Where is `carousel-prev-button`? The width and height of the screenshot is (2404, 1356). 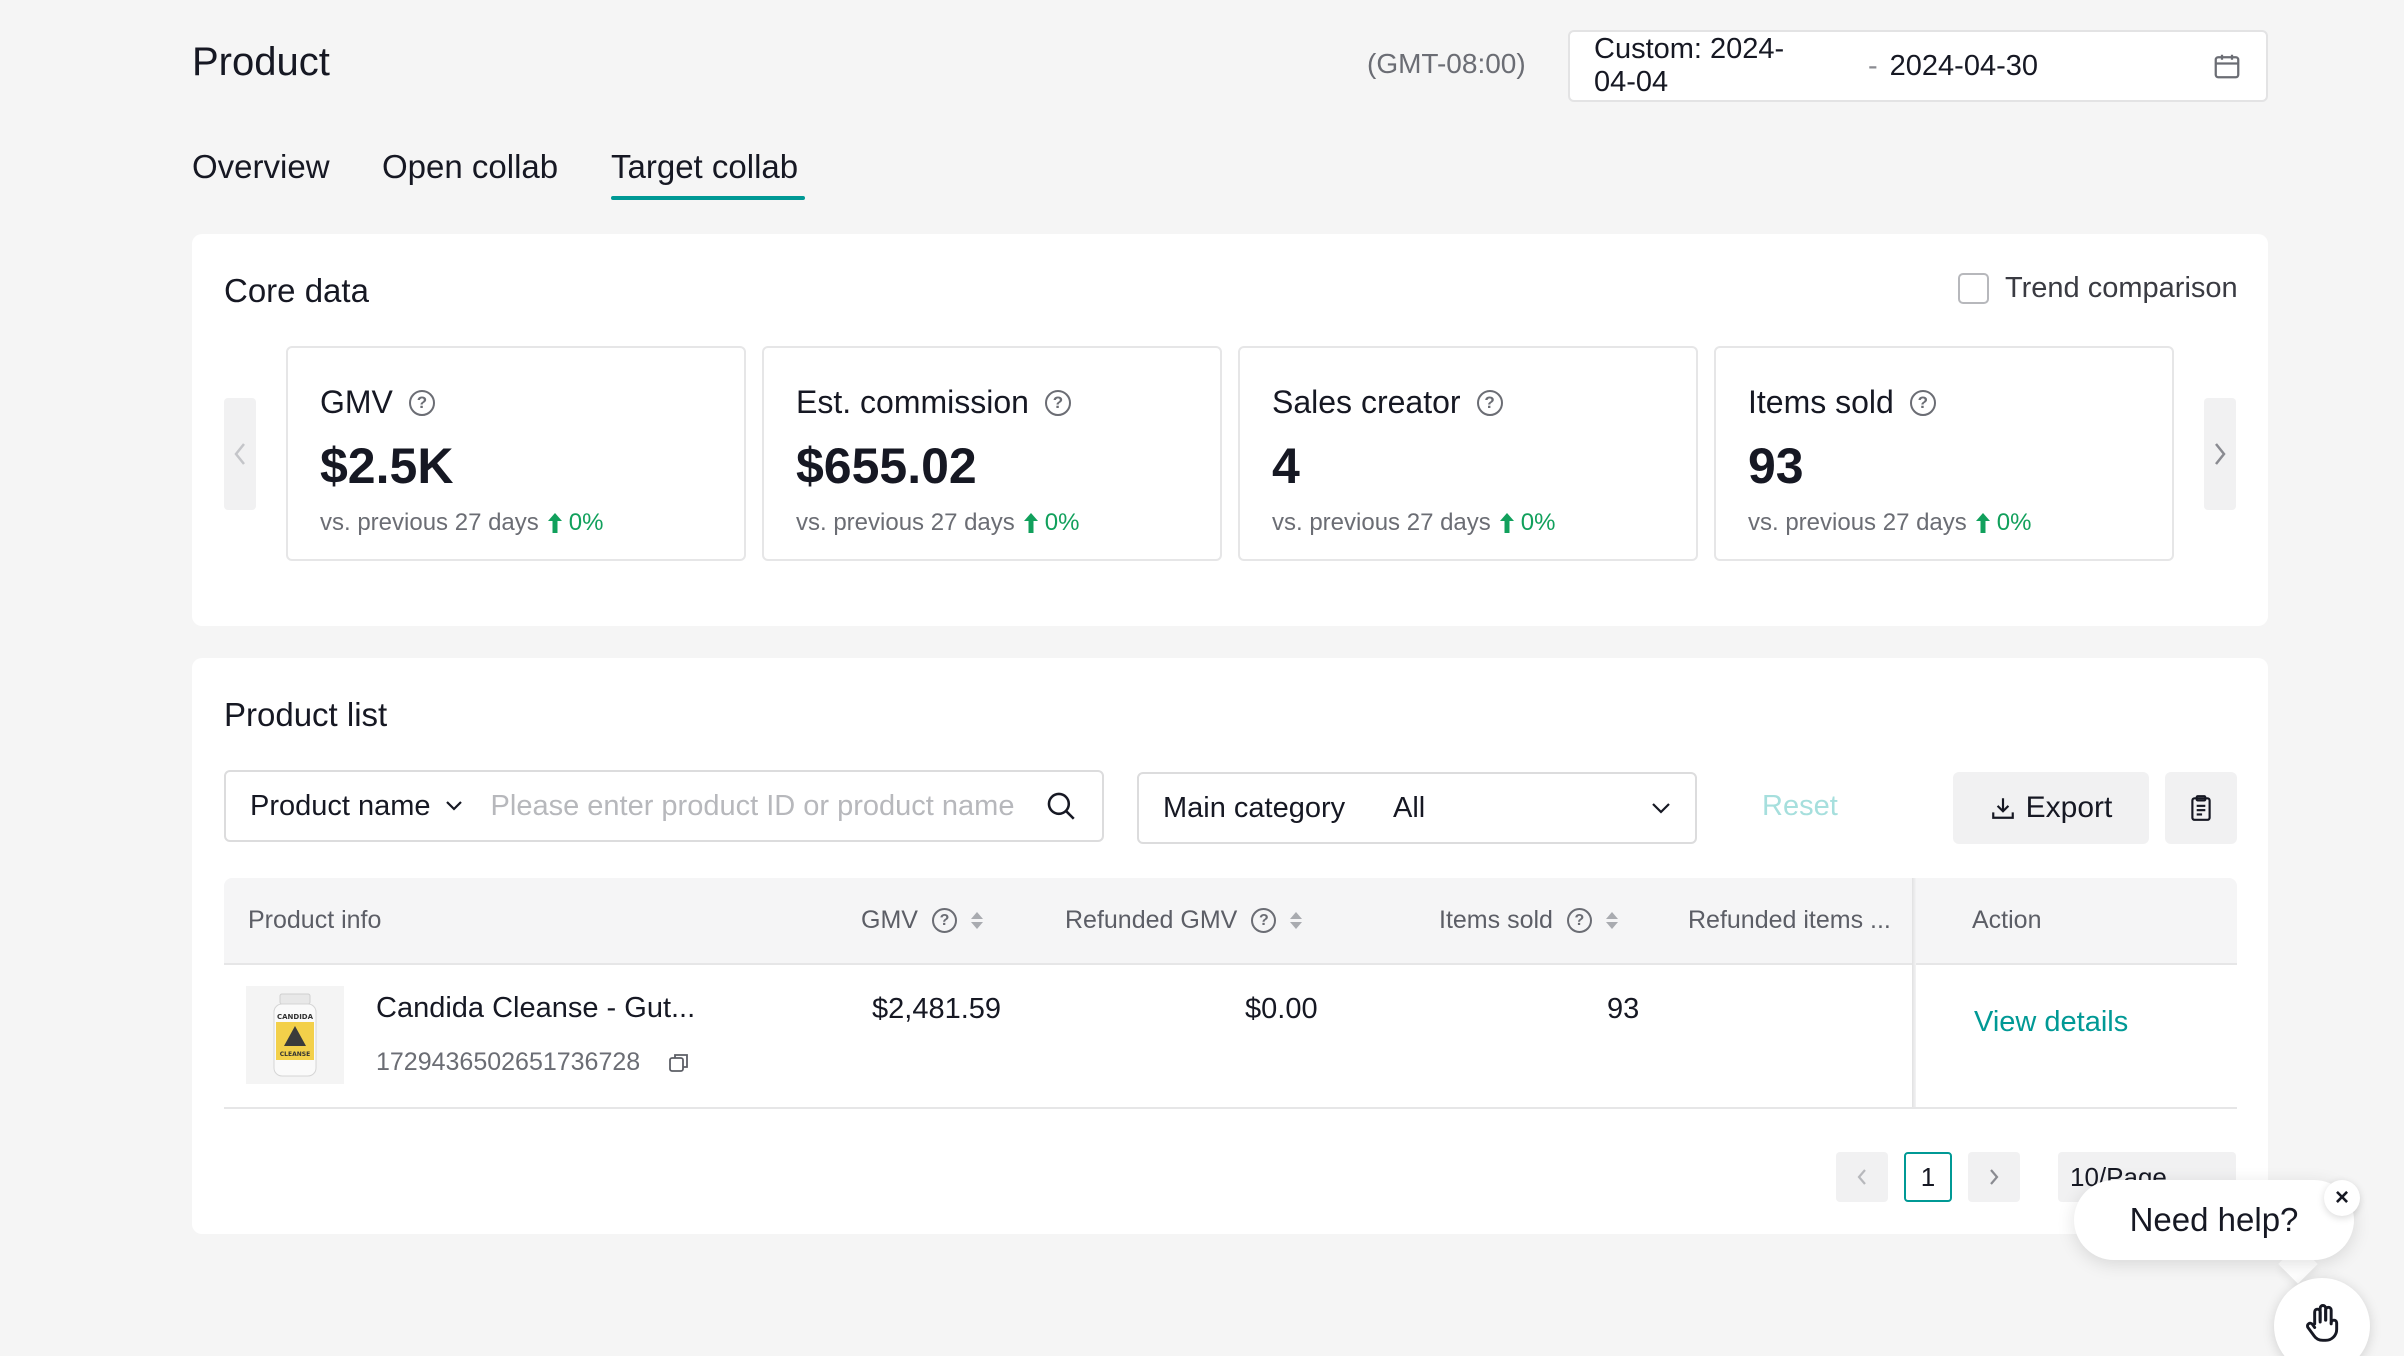 carousel-prev-button is located at coordinates (240, 454).